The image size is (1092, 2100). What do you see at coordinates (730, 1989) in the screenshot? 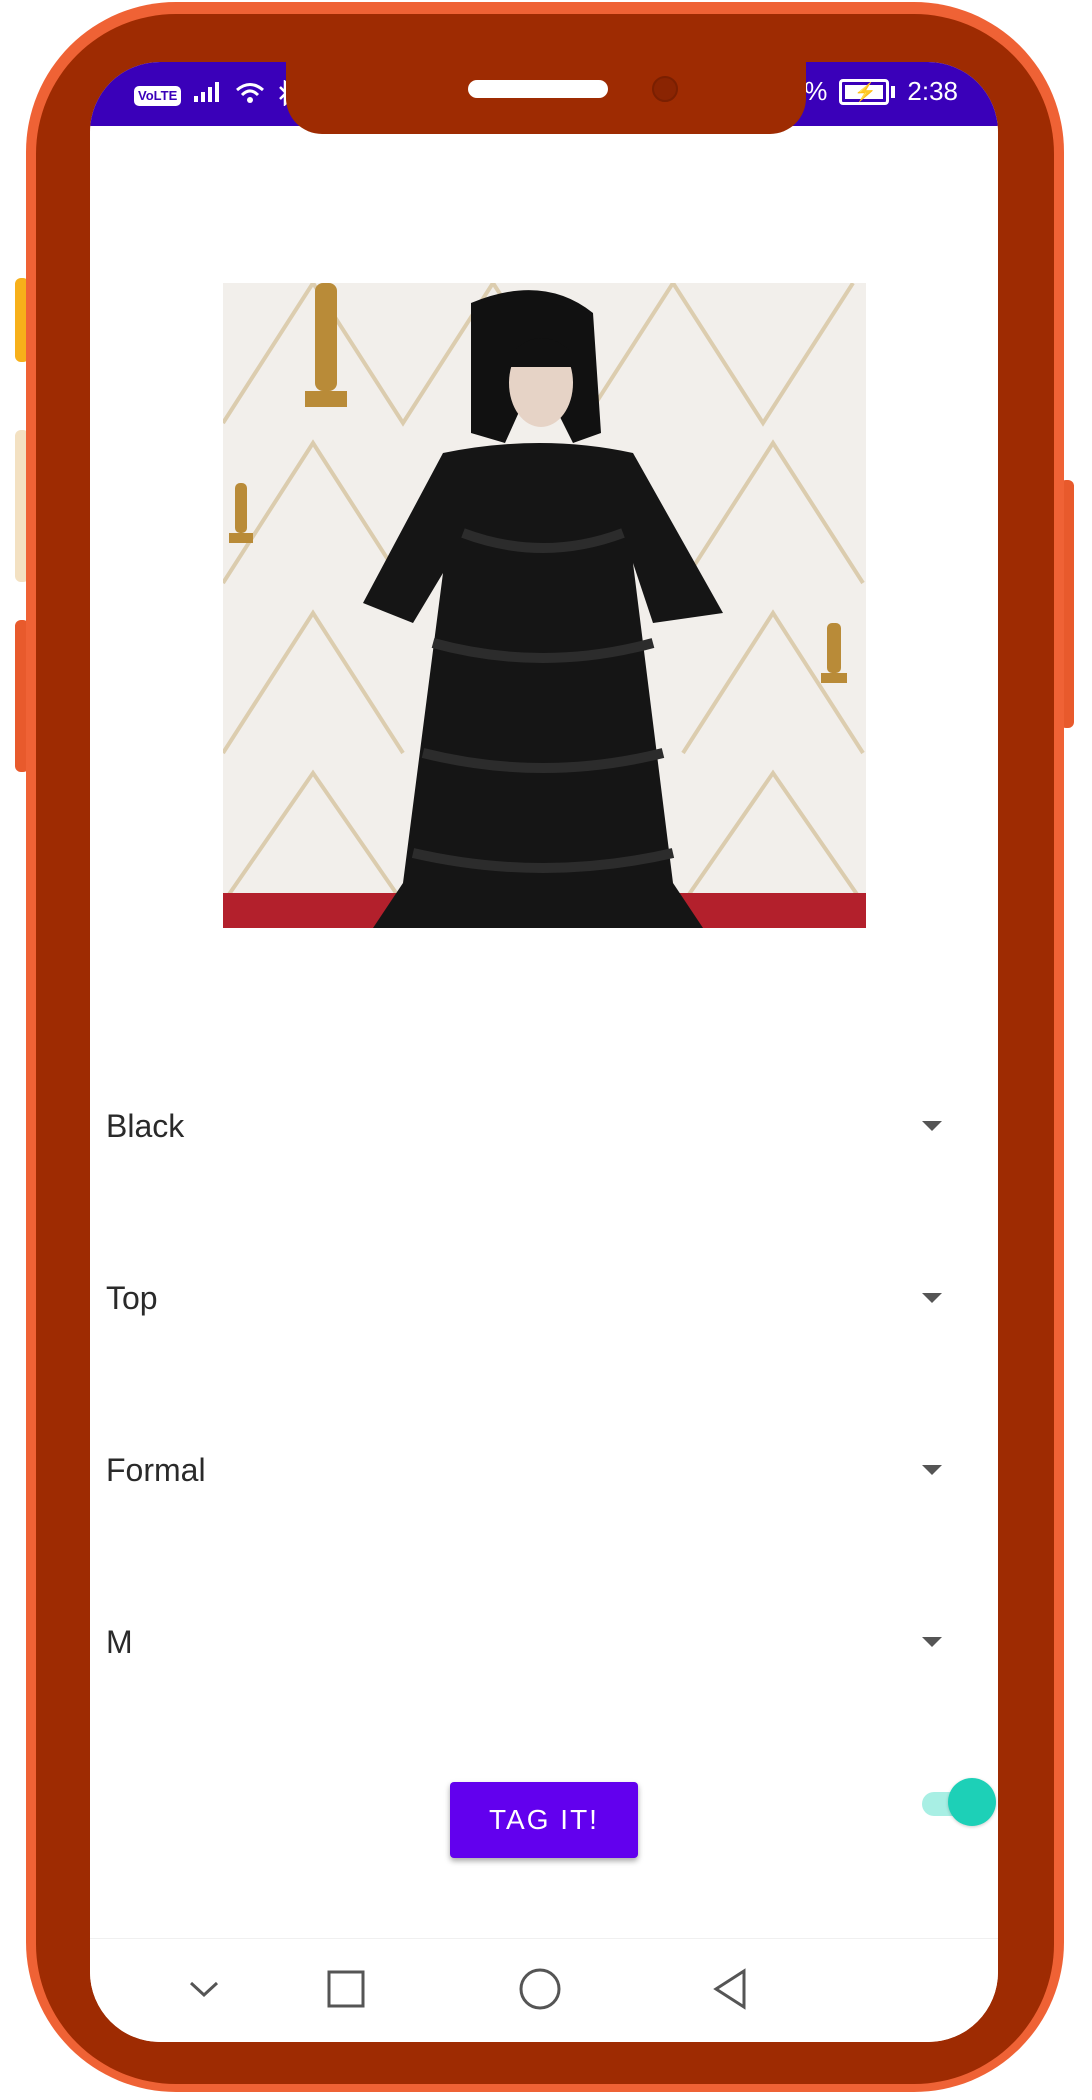
I see `back-triangle-icon` at bounding box center [730, 1989].